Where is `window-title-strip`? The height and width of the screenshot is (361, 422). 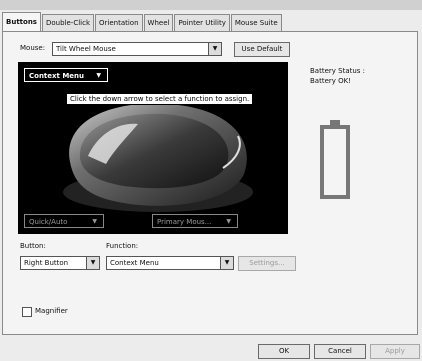 window-title-strip is located at coordinates (211, 5).